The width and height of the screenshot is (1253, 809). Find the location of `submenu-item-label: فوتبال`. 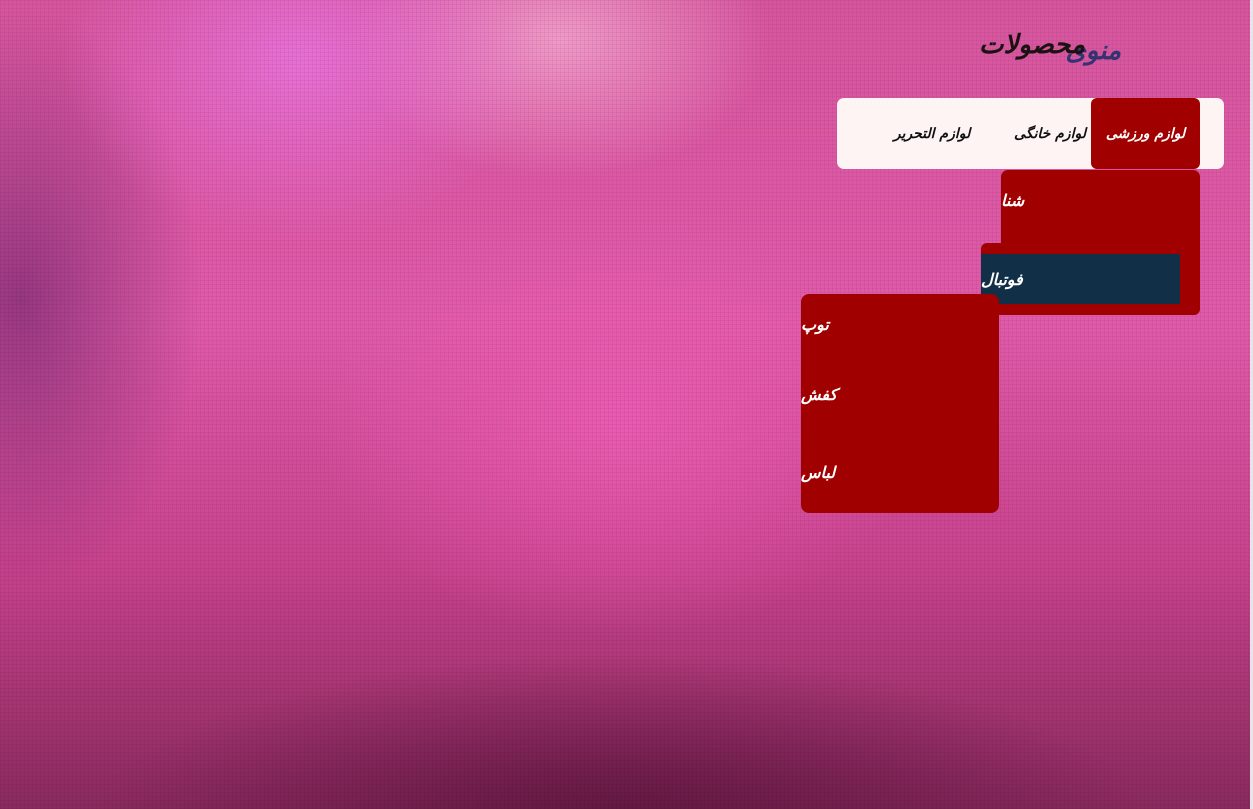

submenu-item-label: فوتبال is located at coordinates (1002, 279).